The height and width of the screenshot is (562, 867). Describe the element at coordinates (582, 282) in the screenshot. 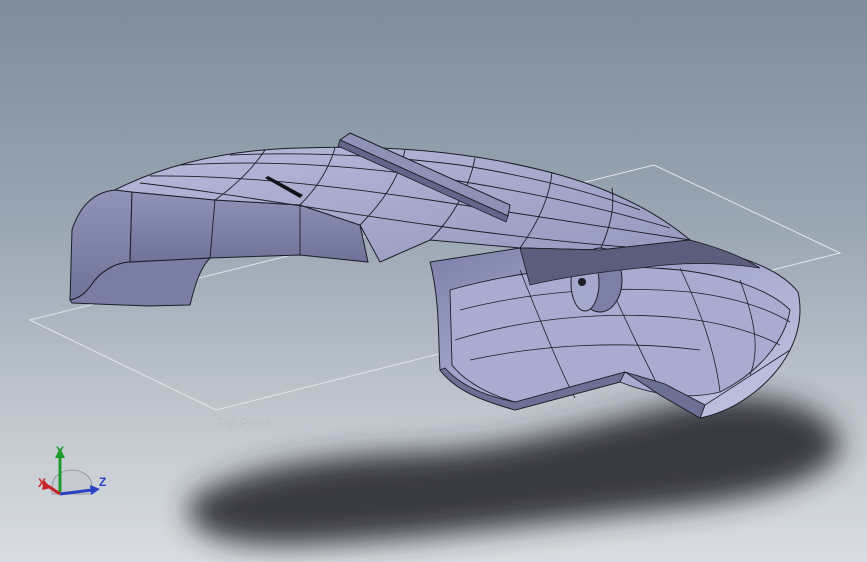

I see `boss-hole` at that location.